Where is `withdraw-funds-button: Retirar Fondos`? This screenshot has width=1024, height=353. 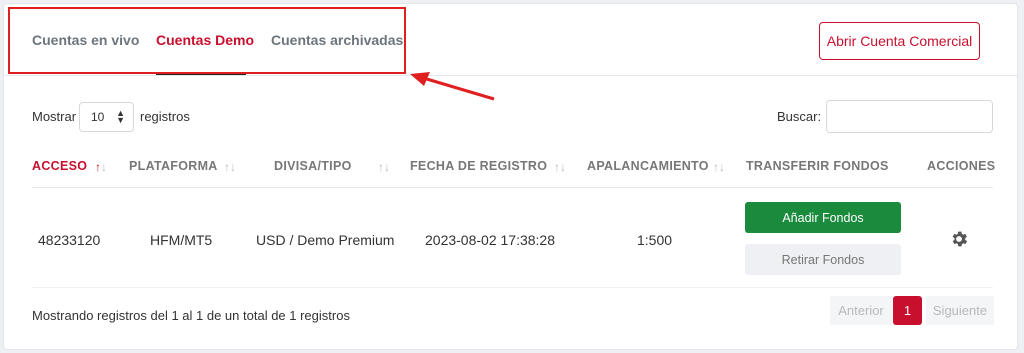
withdraw-funds-button: Retirar Fondos is located at coordinates (823, 259).